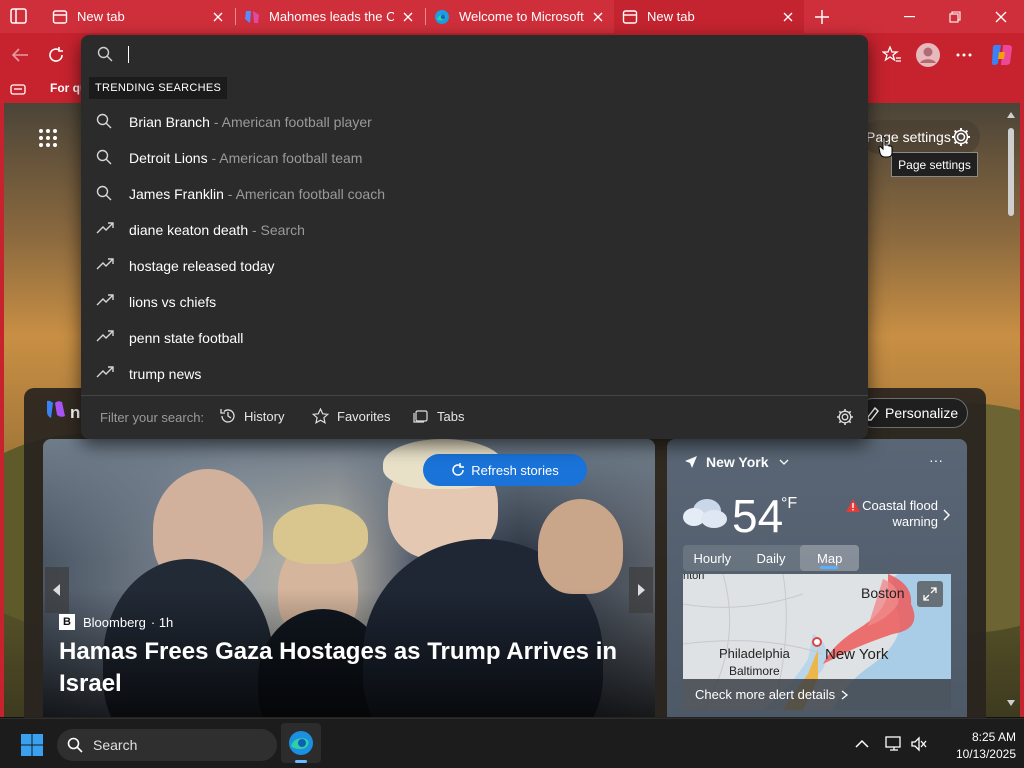  What do you see at coordinates (913, 413) in the screenshot?
I see `personalize-button: Personalize` at bounding box center [913, 413].